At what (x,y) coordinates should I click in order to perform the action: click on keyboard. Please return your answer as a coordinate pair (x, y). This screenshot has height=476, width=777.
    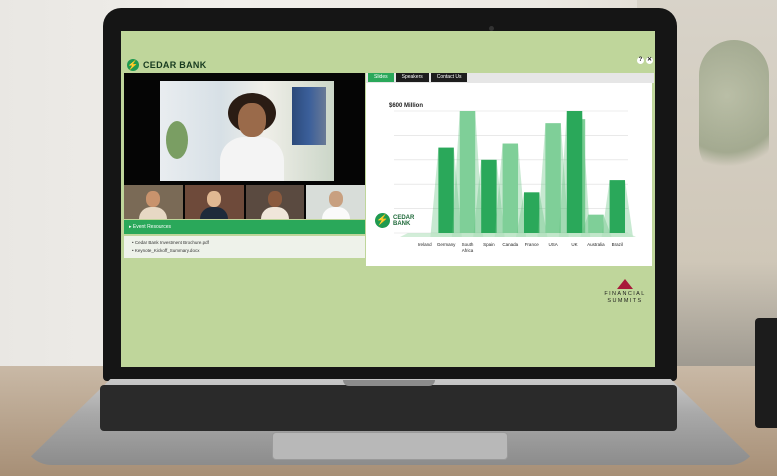
    Looking at the image, I should click on (388, 408).